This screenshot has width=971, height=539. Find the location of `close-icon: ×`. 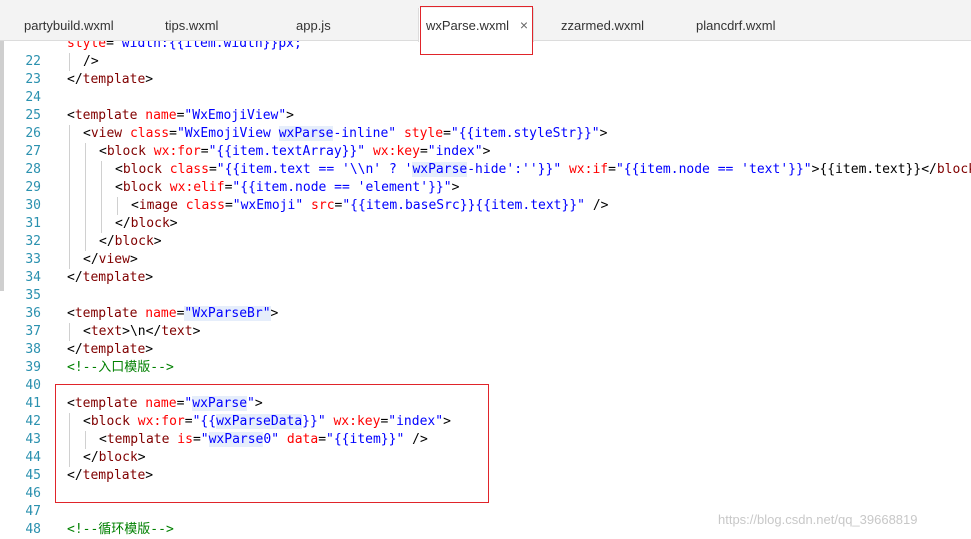

close-icon: × is located at coordinates (524, 25).